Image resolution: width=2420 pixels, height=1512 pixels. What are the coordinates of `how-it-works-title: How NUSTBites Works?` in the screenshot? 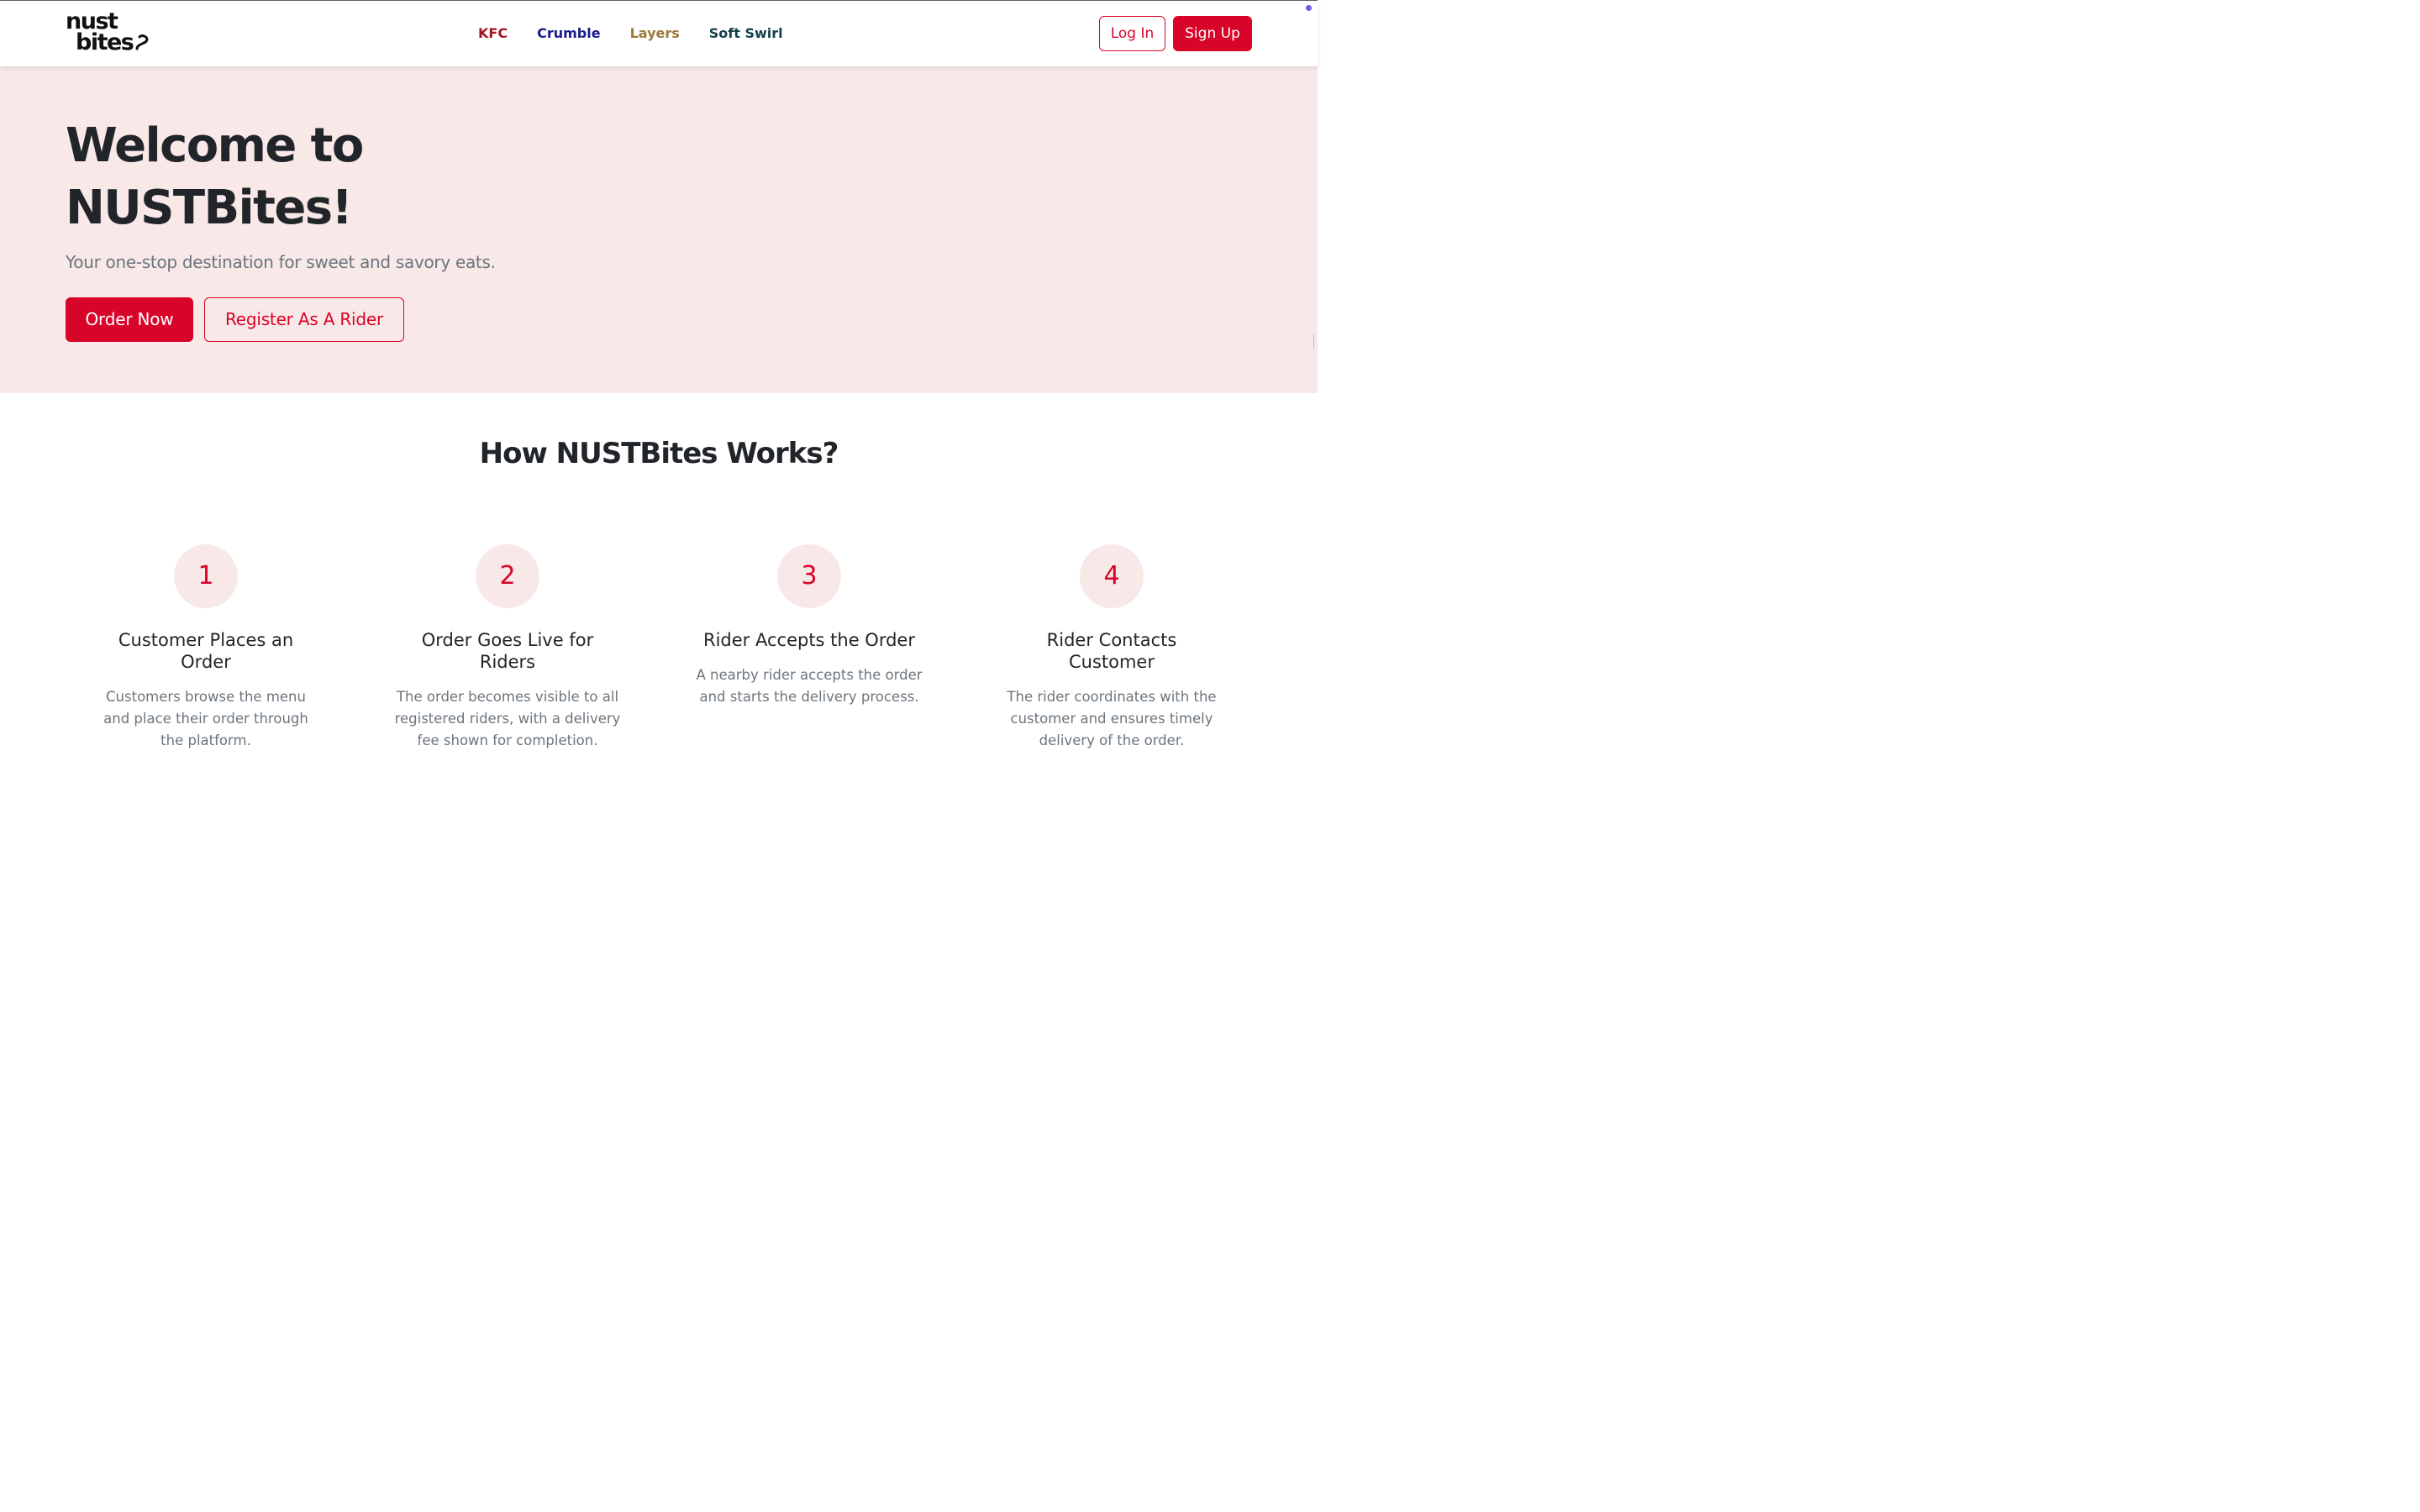 It's located at (659, 453).